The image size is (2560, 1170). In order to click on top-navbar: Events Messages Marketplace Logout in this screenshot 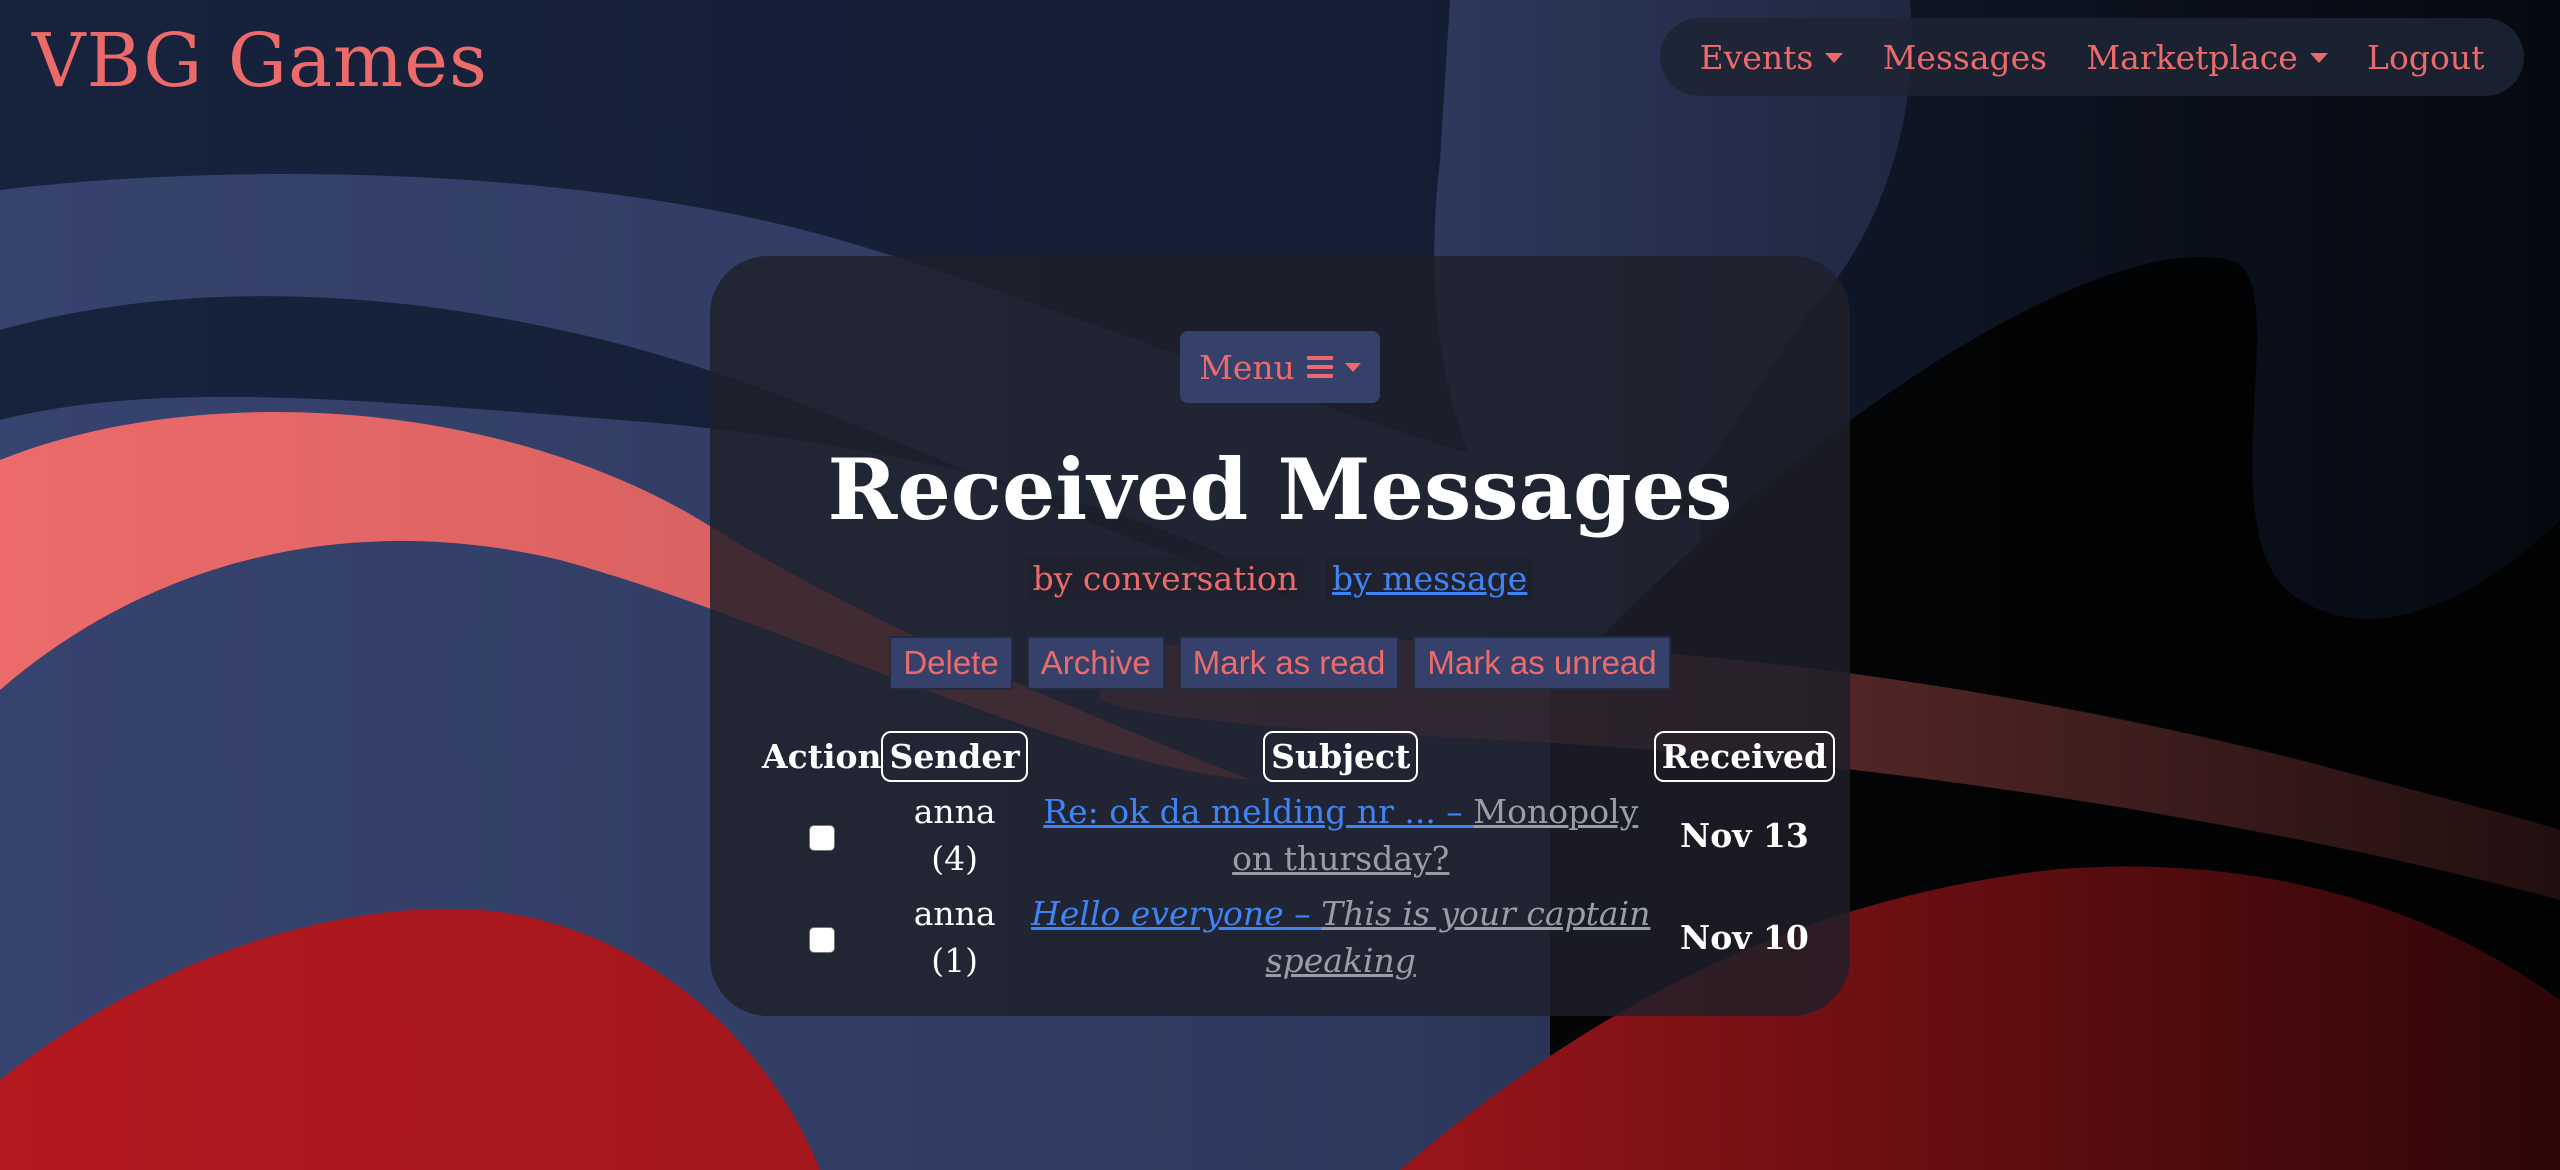, I will do `click(2092, 57)`.